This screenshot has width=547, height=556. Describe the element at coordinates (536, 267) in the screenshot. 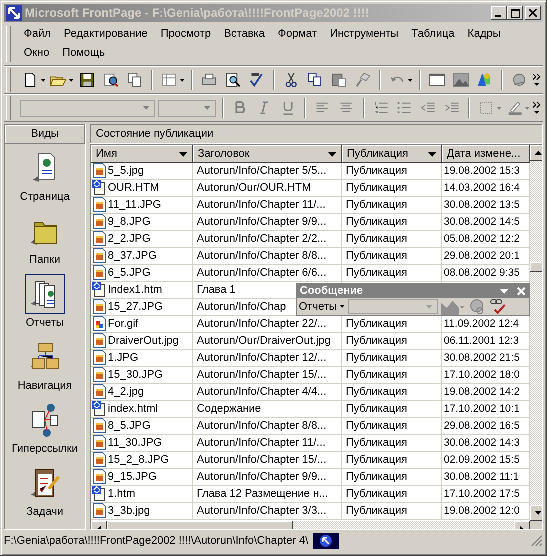

I see `scroll-thumb` at that location.